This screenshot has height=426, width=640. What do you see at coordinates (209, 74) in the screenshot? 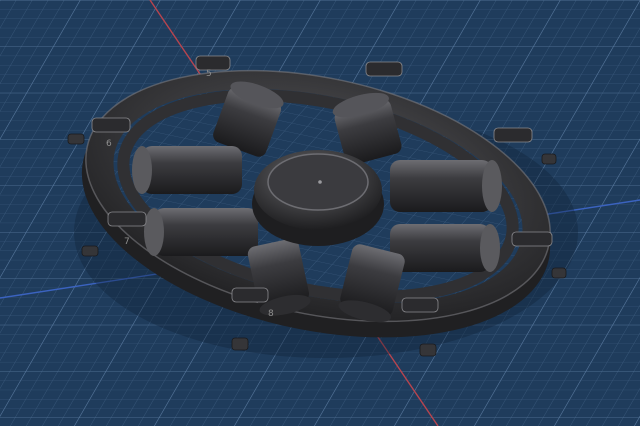
I see `rim-label-5: 5` at bounding box center [209, 74].